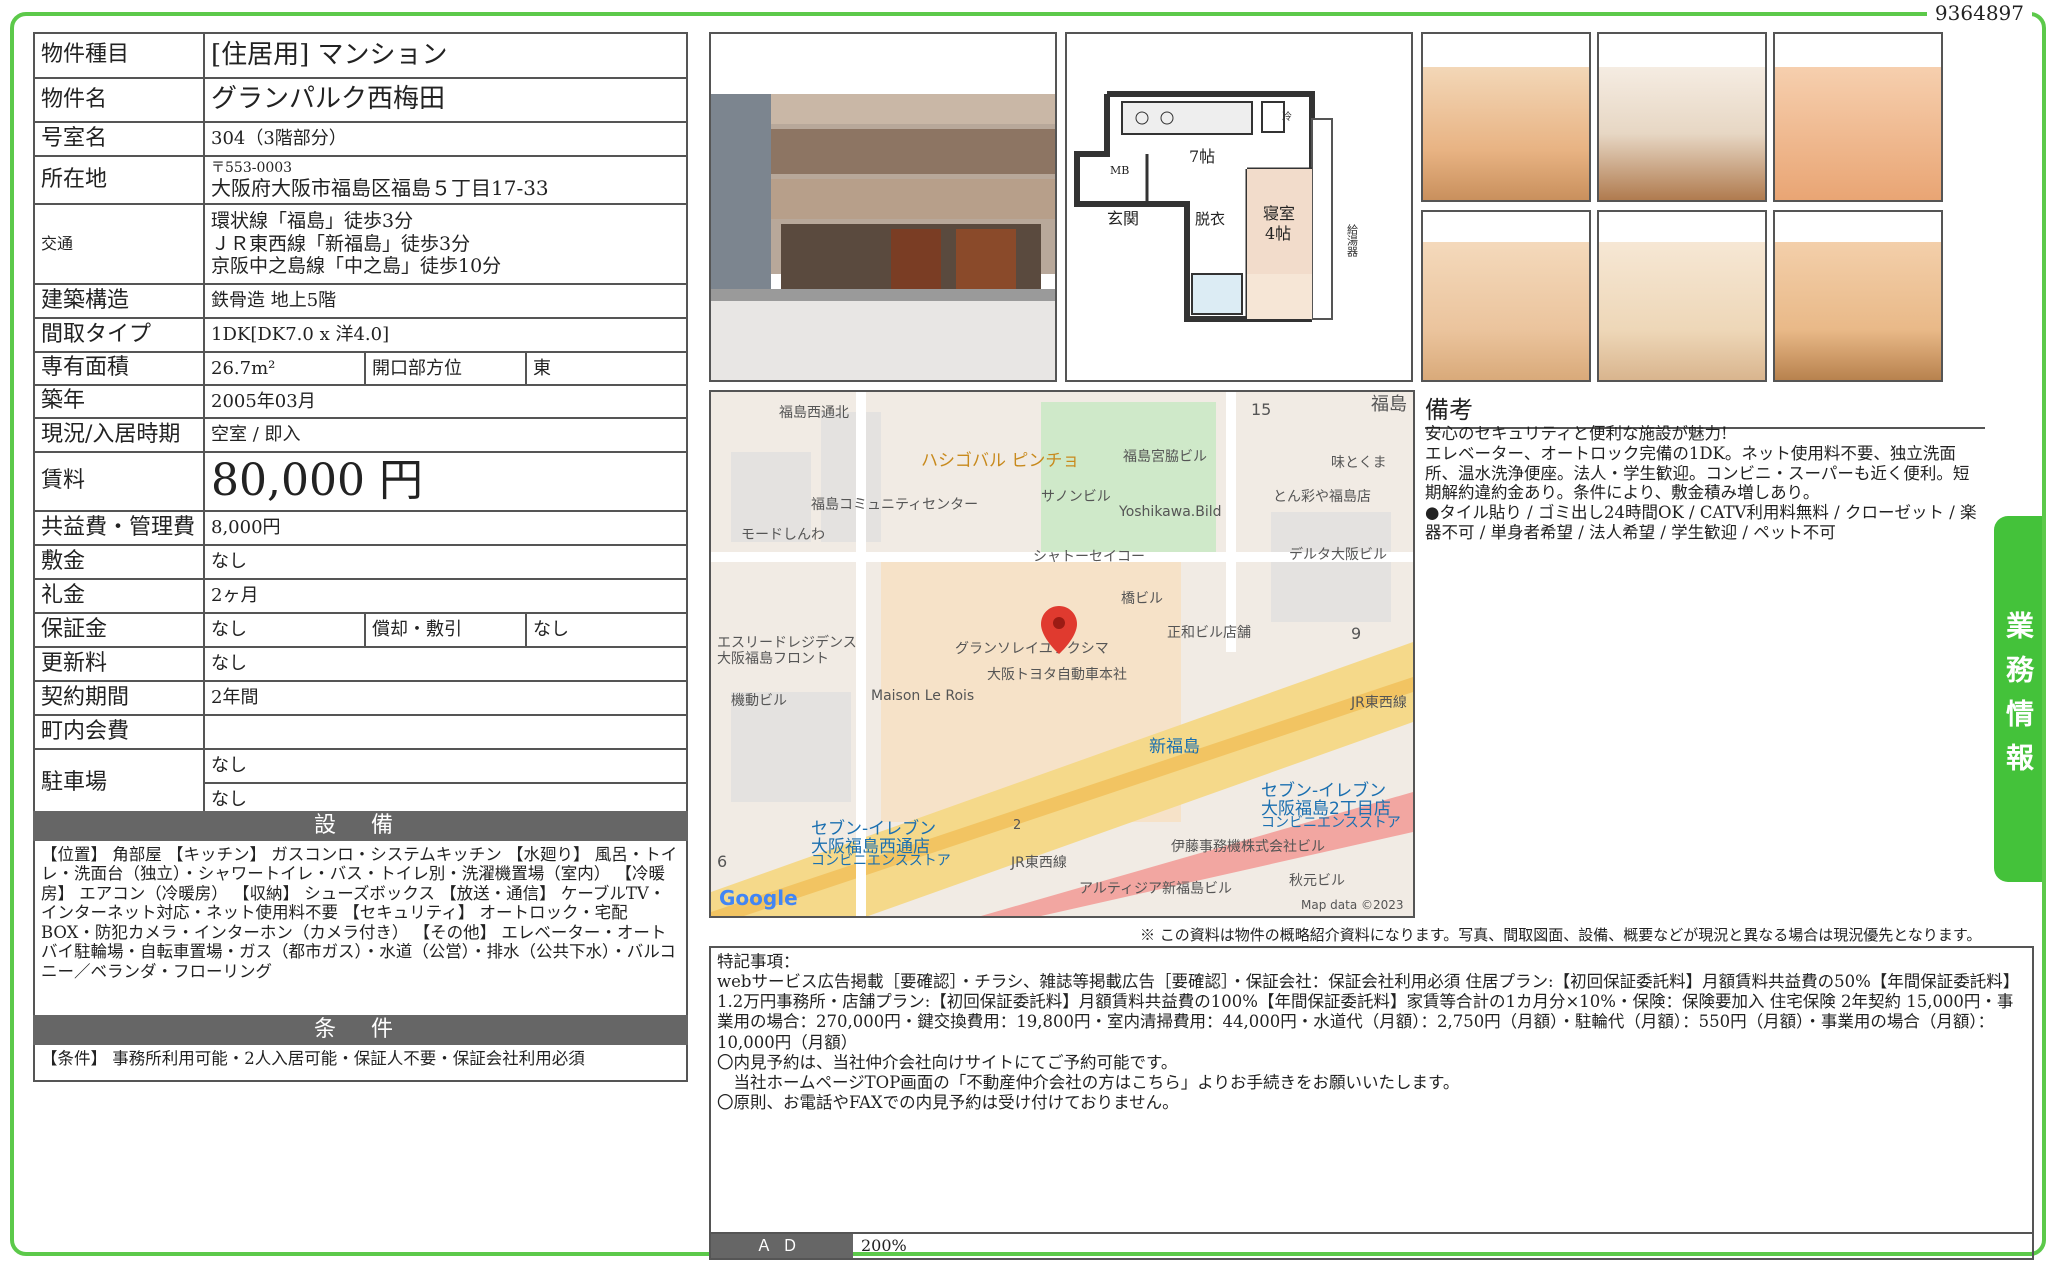  What do you see at coordinates (1322, 497) in the screenshot?
I see `map-label: とん彩や福島店` at bounding box center [1322, 497].